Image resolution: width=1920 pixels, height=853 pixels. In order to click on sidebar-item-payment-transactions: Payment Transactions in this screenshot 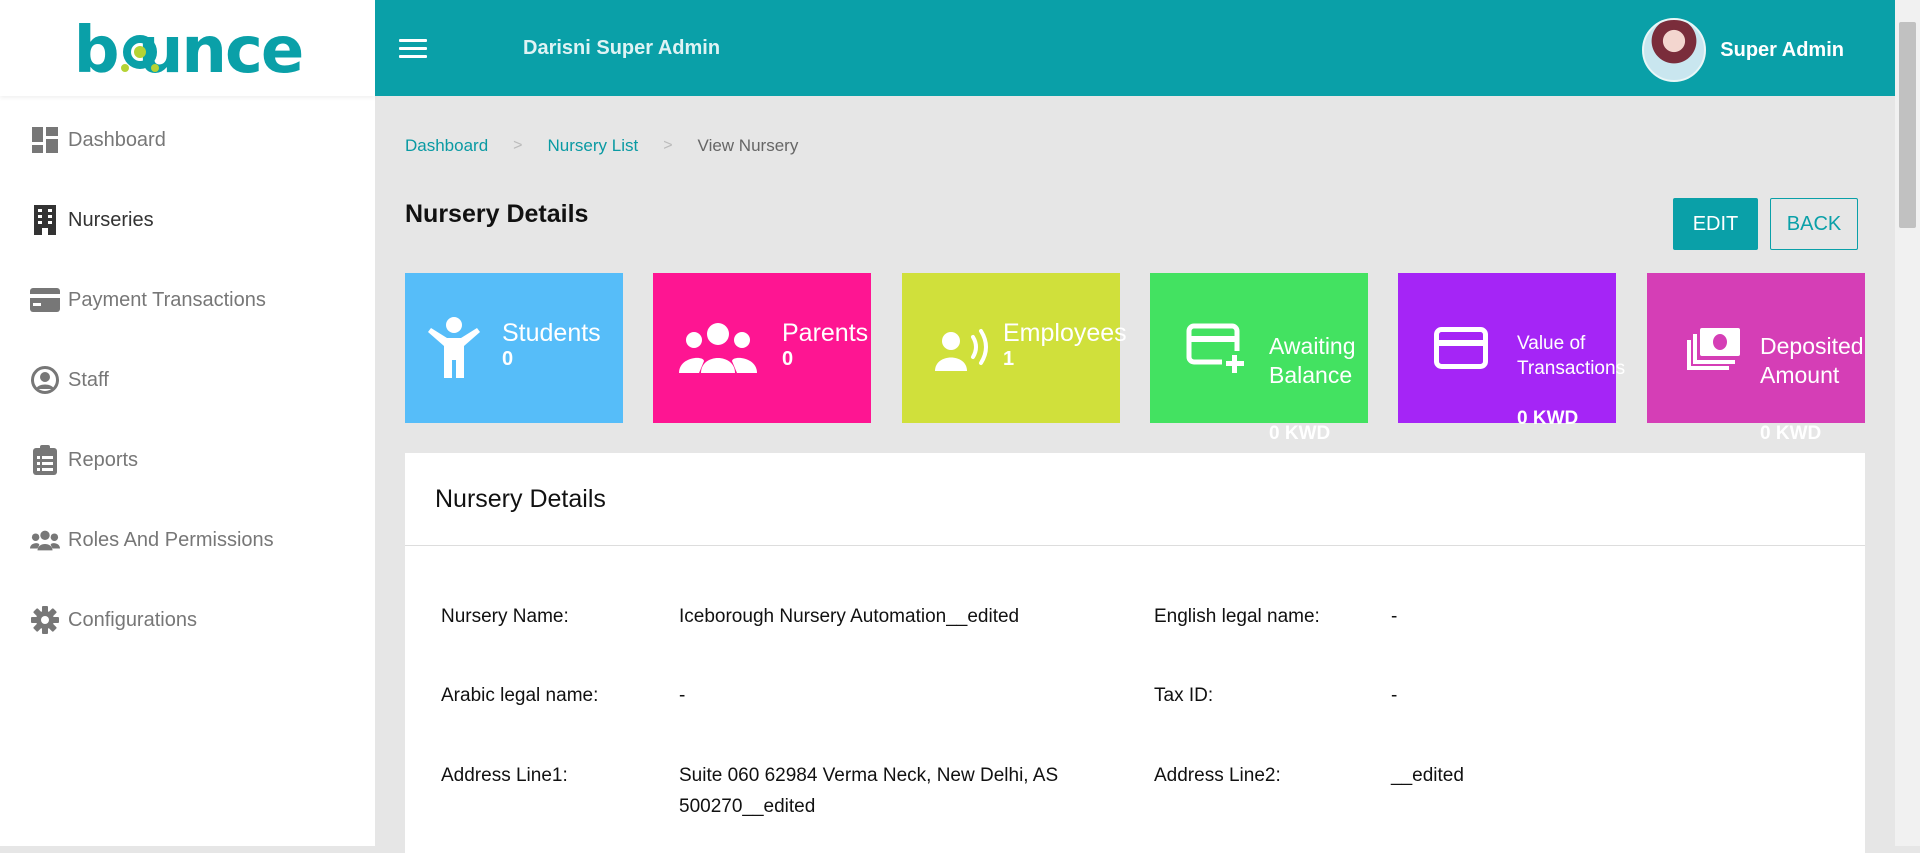, I will do `click(187, 300)`.